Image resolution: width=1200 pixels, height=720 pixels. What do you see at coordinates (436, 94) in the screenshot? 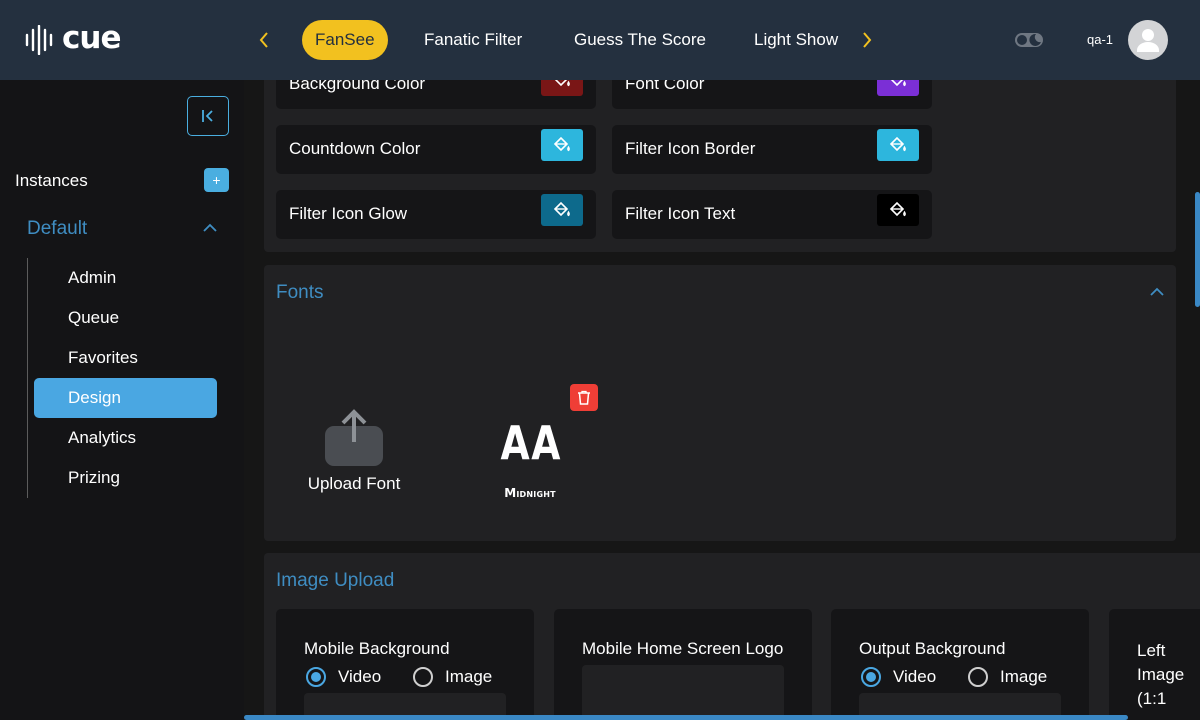
I see `color-row-background: Background Color` at bounding box center [436, 94].